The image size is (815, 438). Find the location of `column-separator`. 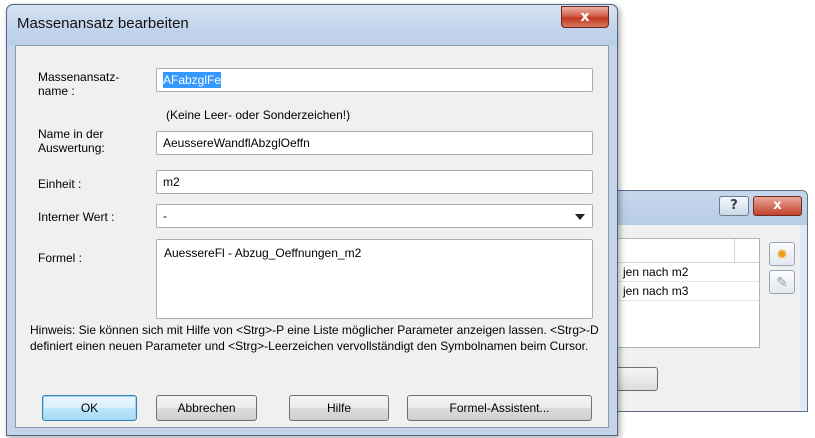

column-separator is located at coordinates (734, 250).